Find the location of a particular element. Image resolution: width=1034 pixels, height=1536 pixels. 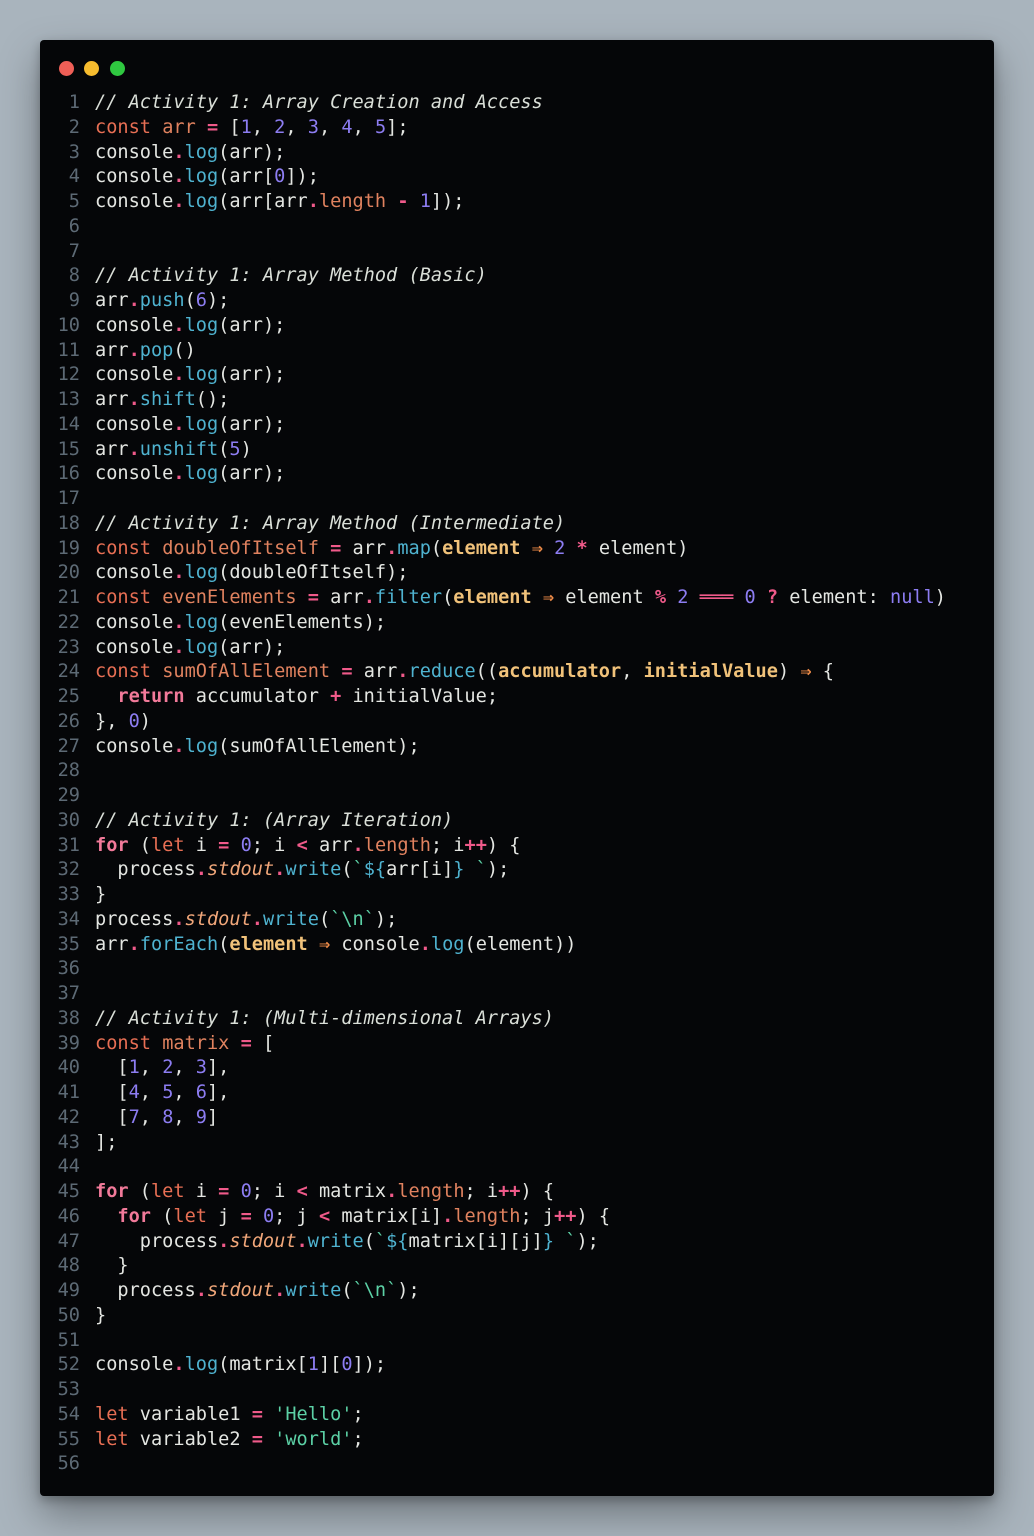

code-line: 8 // Activity 1: Array Method (Basic) is located at coordinates (517, 276).